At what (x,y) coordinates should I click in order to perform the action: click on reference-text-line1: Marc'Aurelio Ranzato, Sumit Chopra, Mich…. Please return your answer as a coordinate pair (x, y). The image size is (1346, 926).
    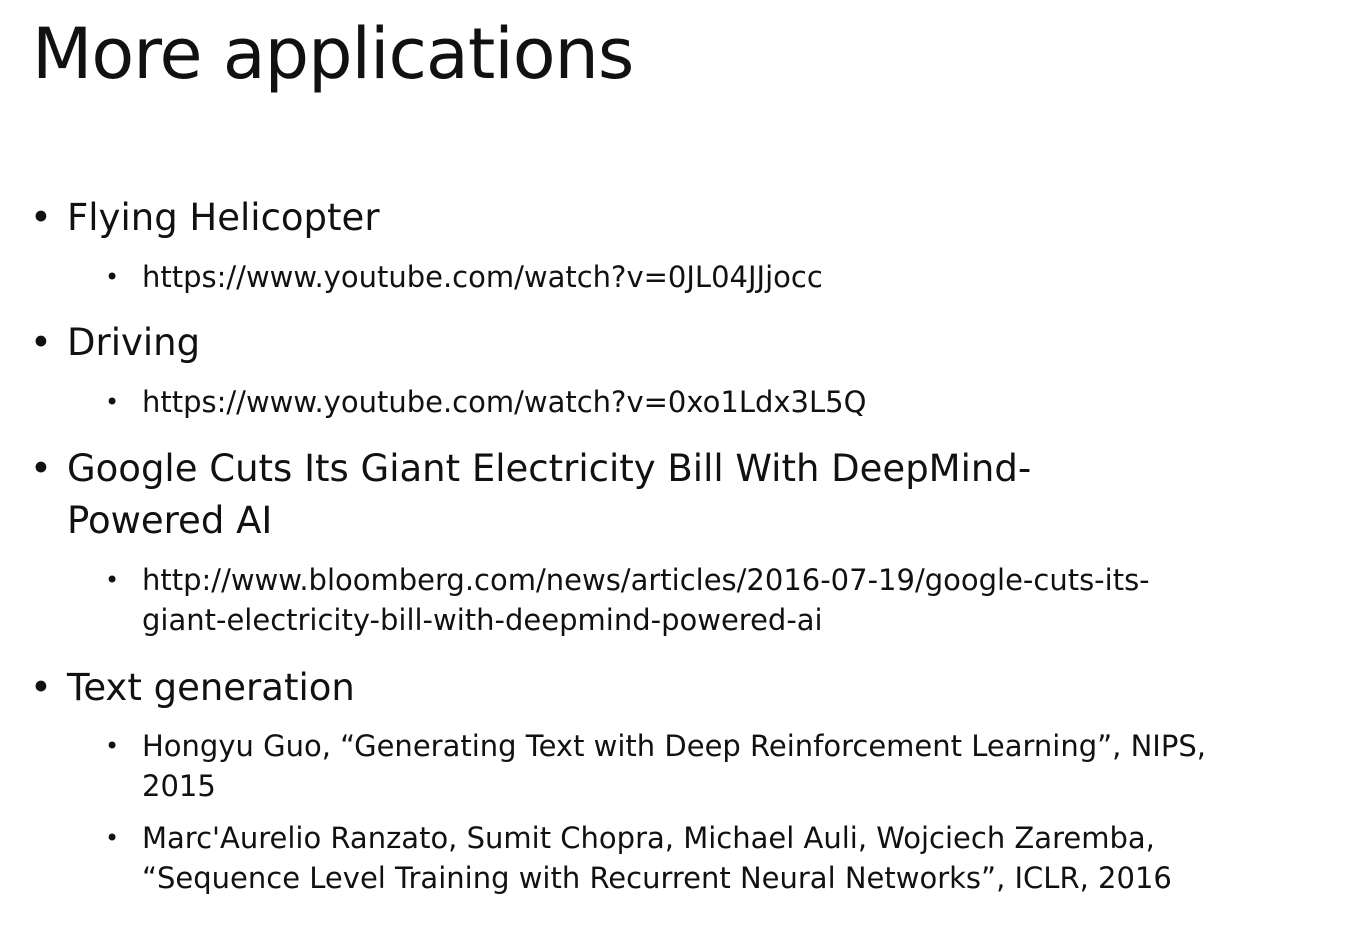
    Looking at the image, I should click on (648, 838).